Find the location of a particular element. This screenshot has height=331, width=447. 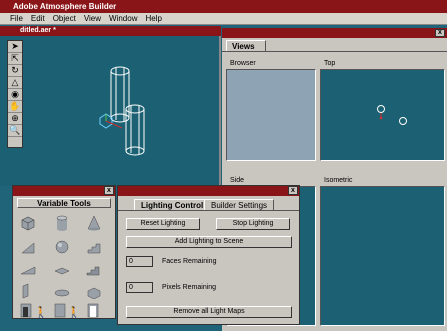

top-label: Top is located at coordinates (330, 63).